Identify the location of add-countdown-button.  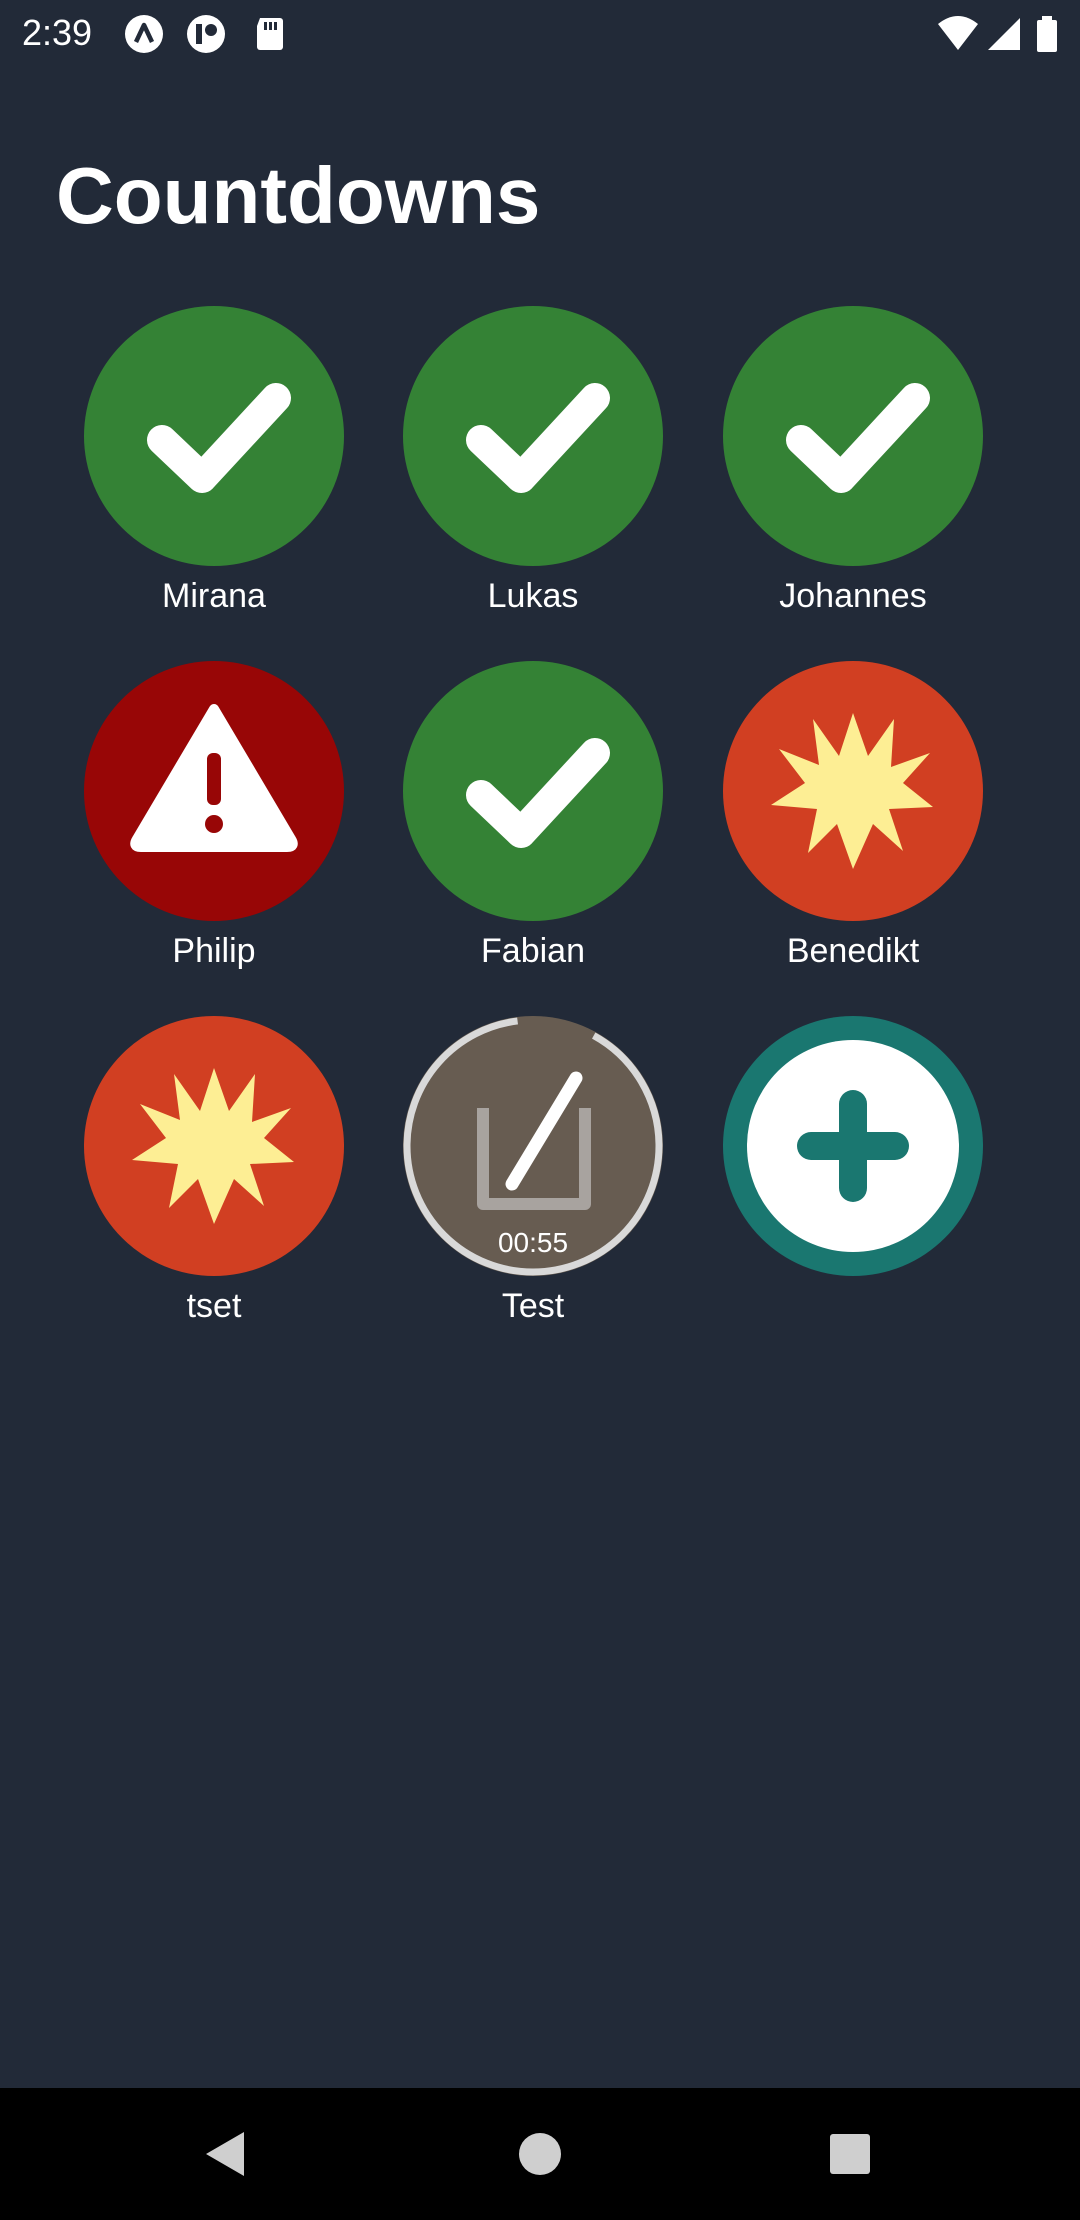
(853, 1186).